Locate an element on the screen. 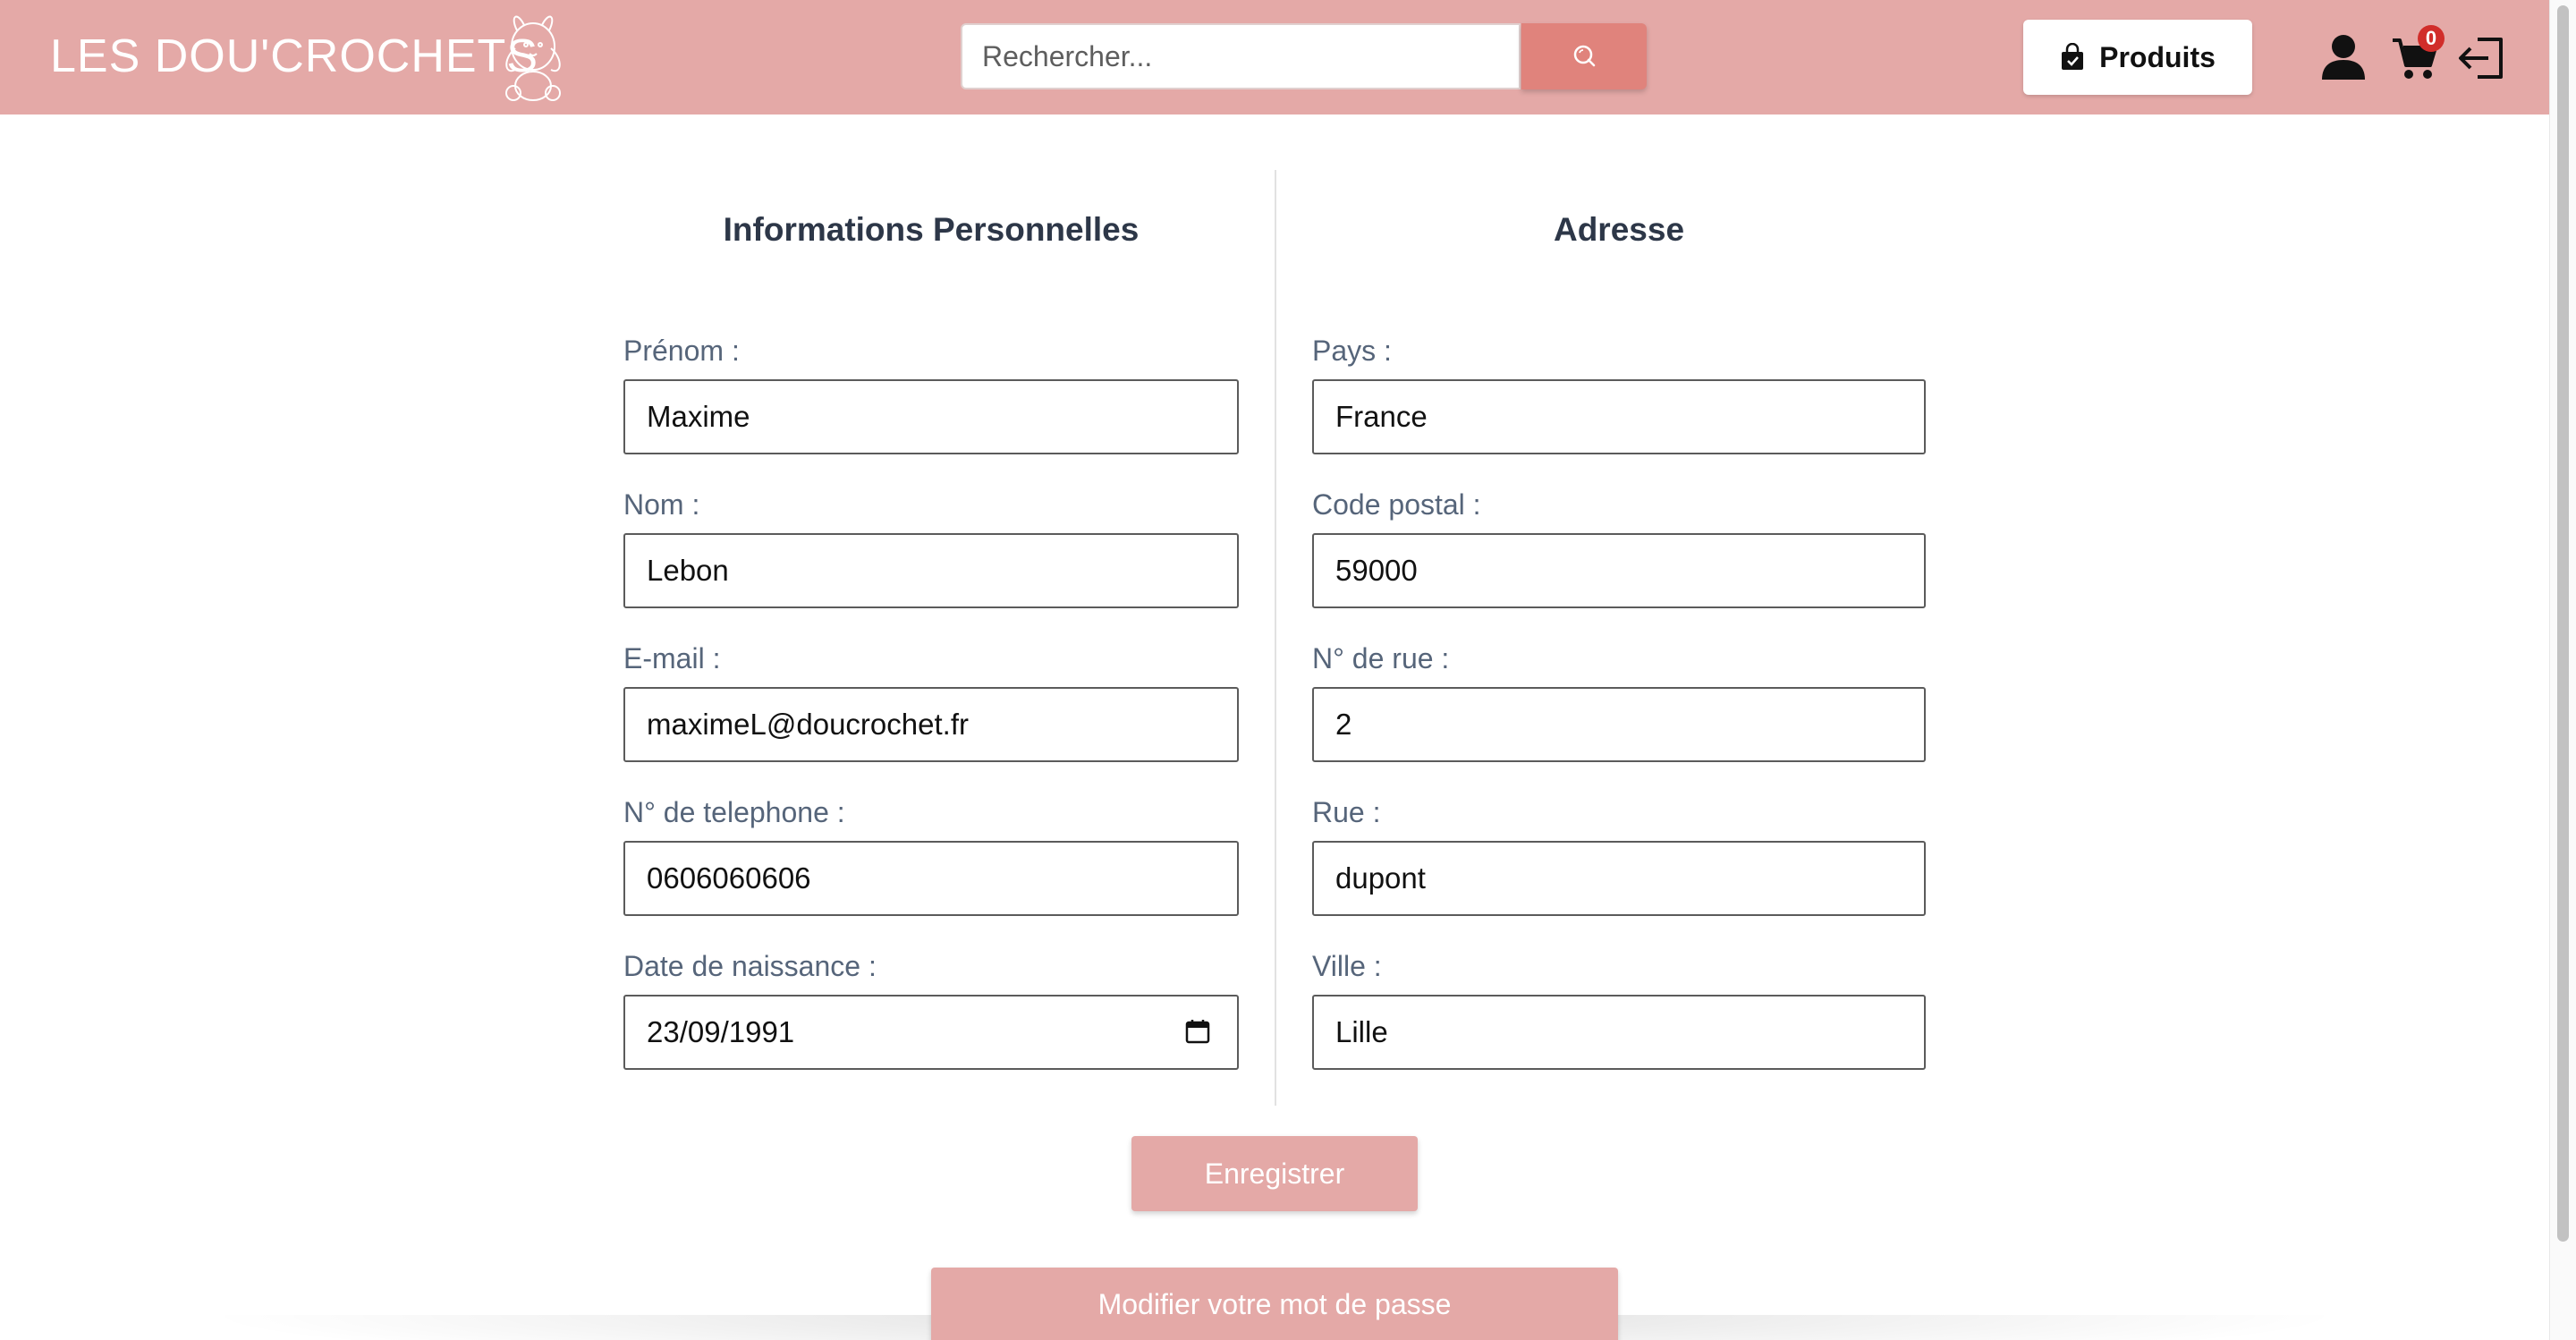 This screenshot has width=2576, height=1340. logout-icon is located at coordinates (2481, 58).